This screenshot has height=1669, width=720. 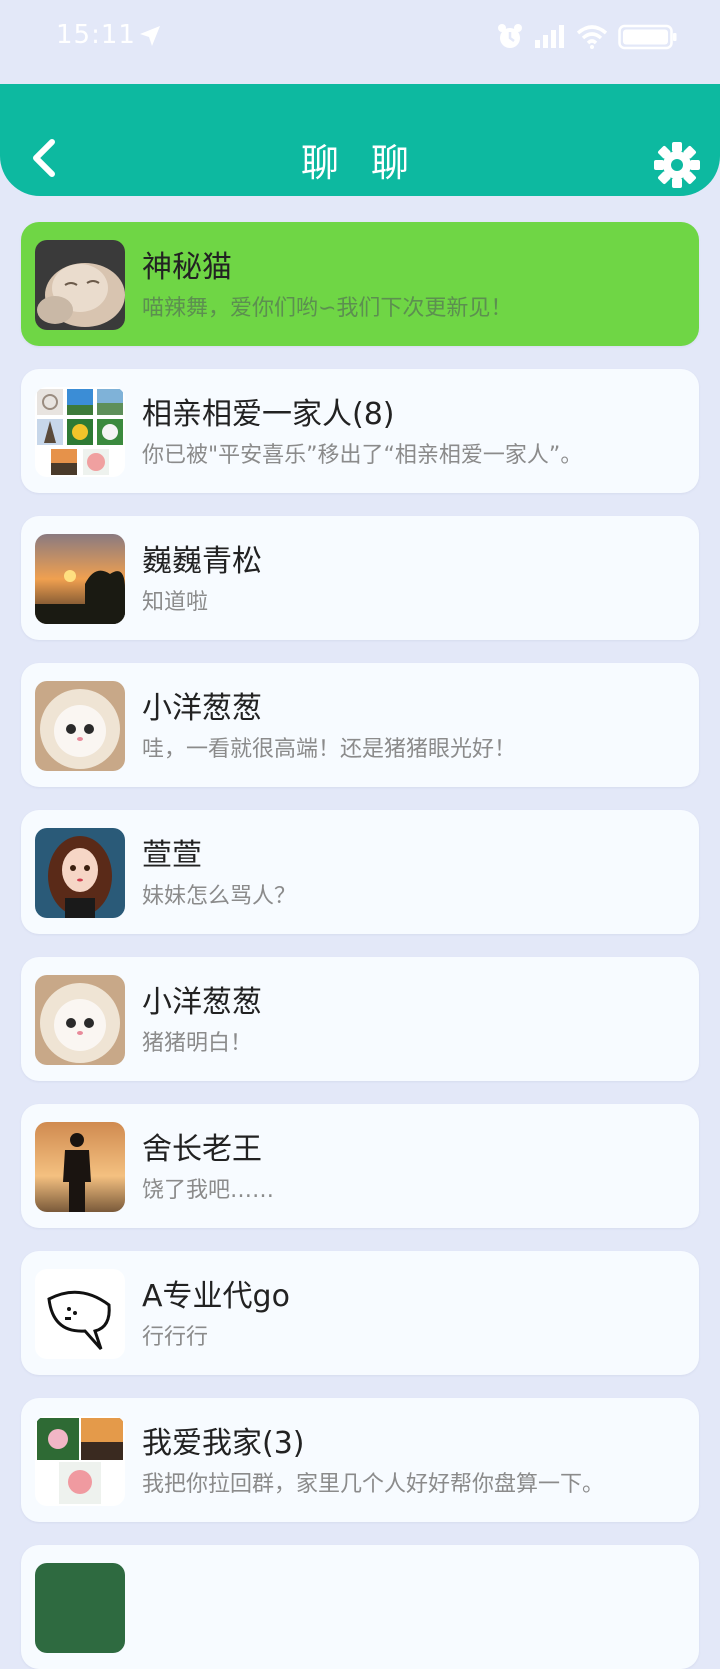 I want to click on page-title: 聊 聊, so click(x=360, y=163).